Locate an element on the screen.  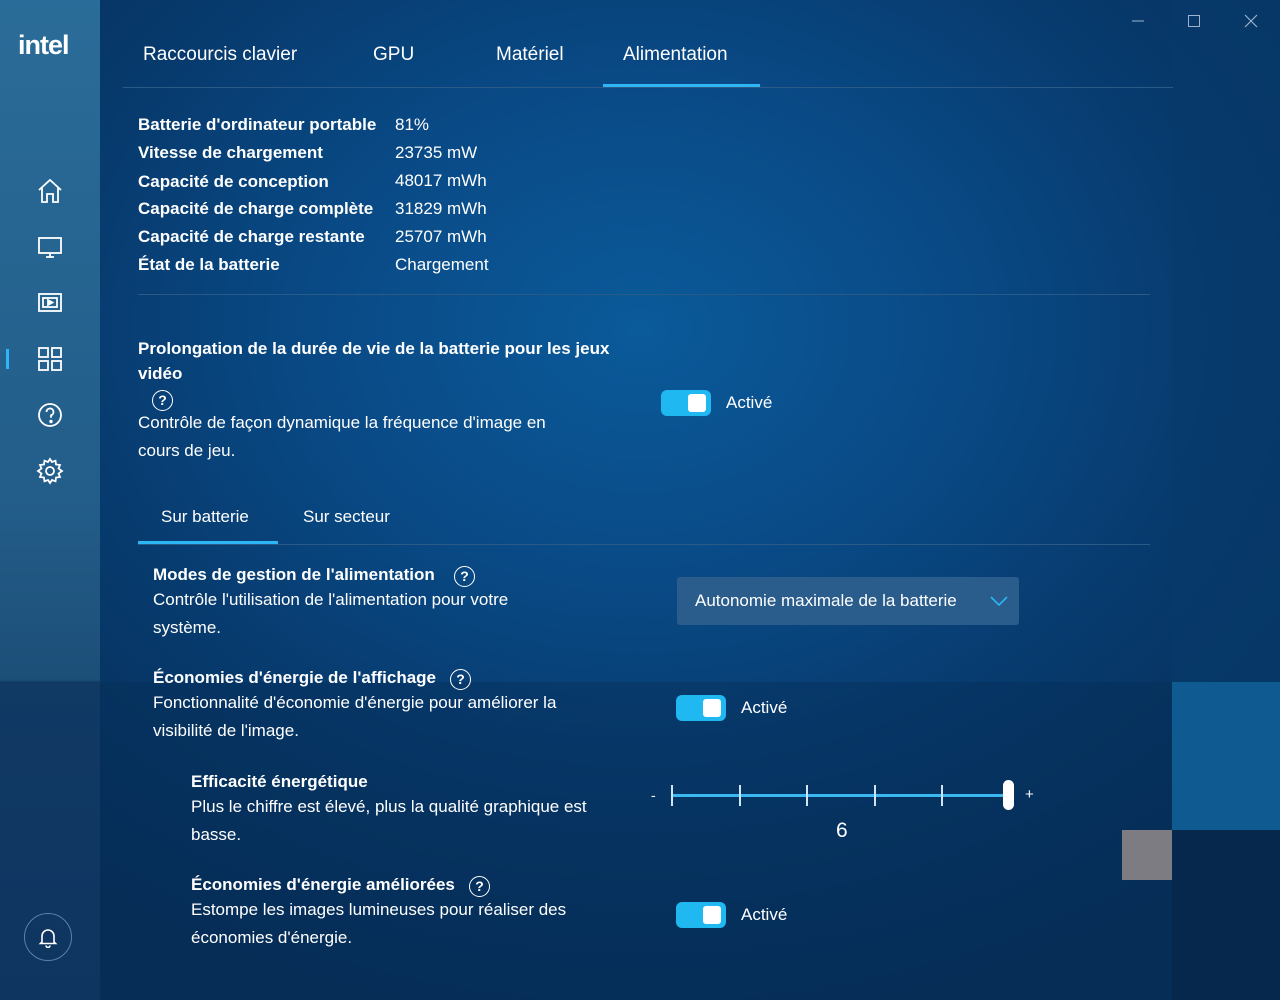
info-label-full-charge-capacity: Capacité de charge complète is located at coordinates (256, 208).